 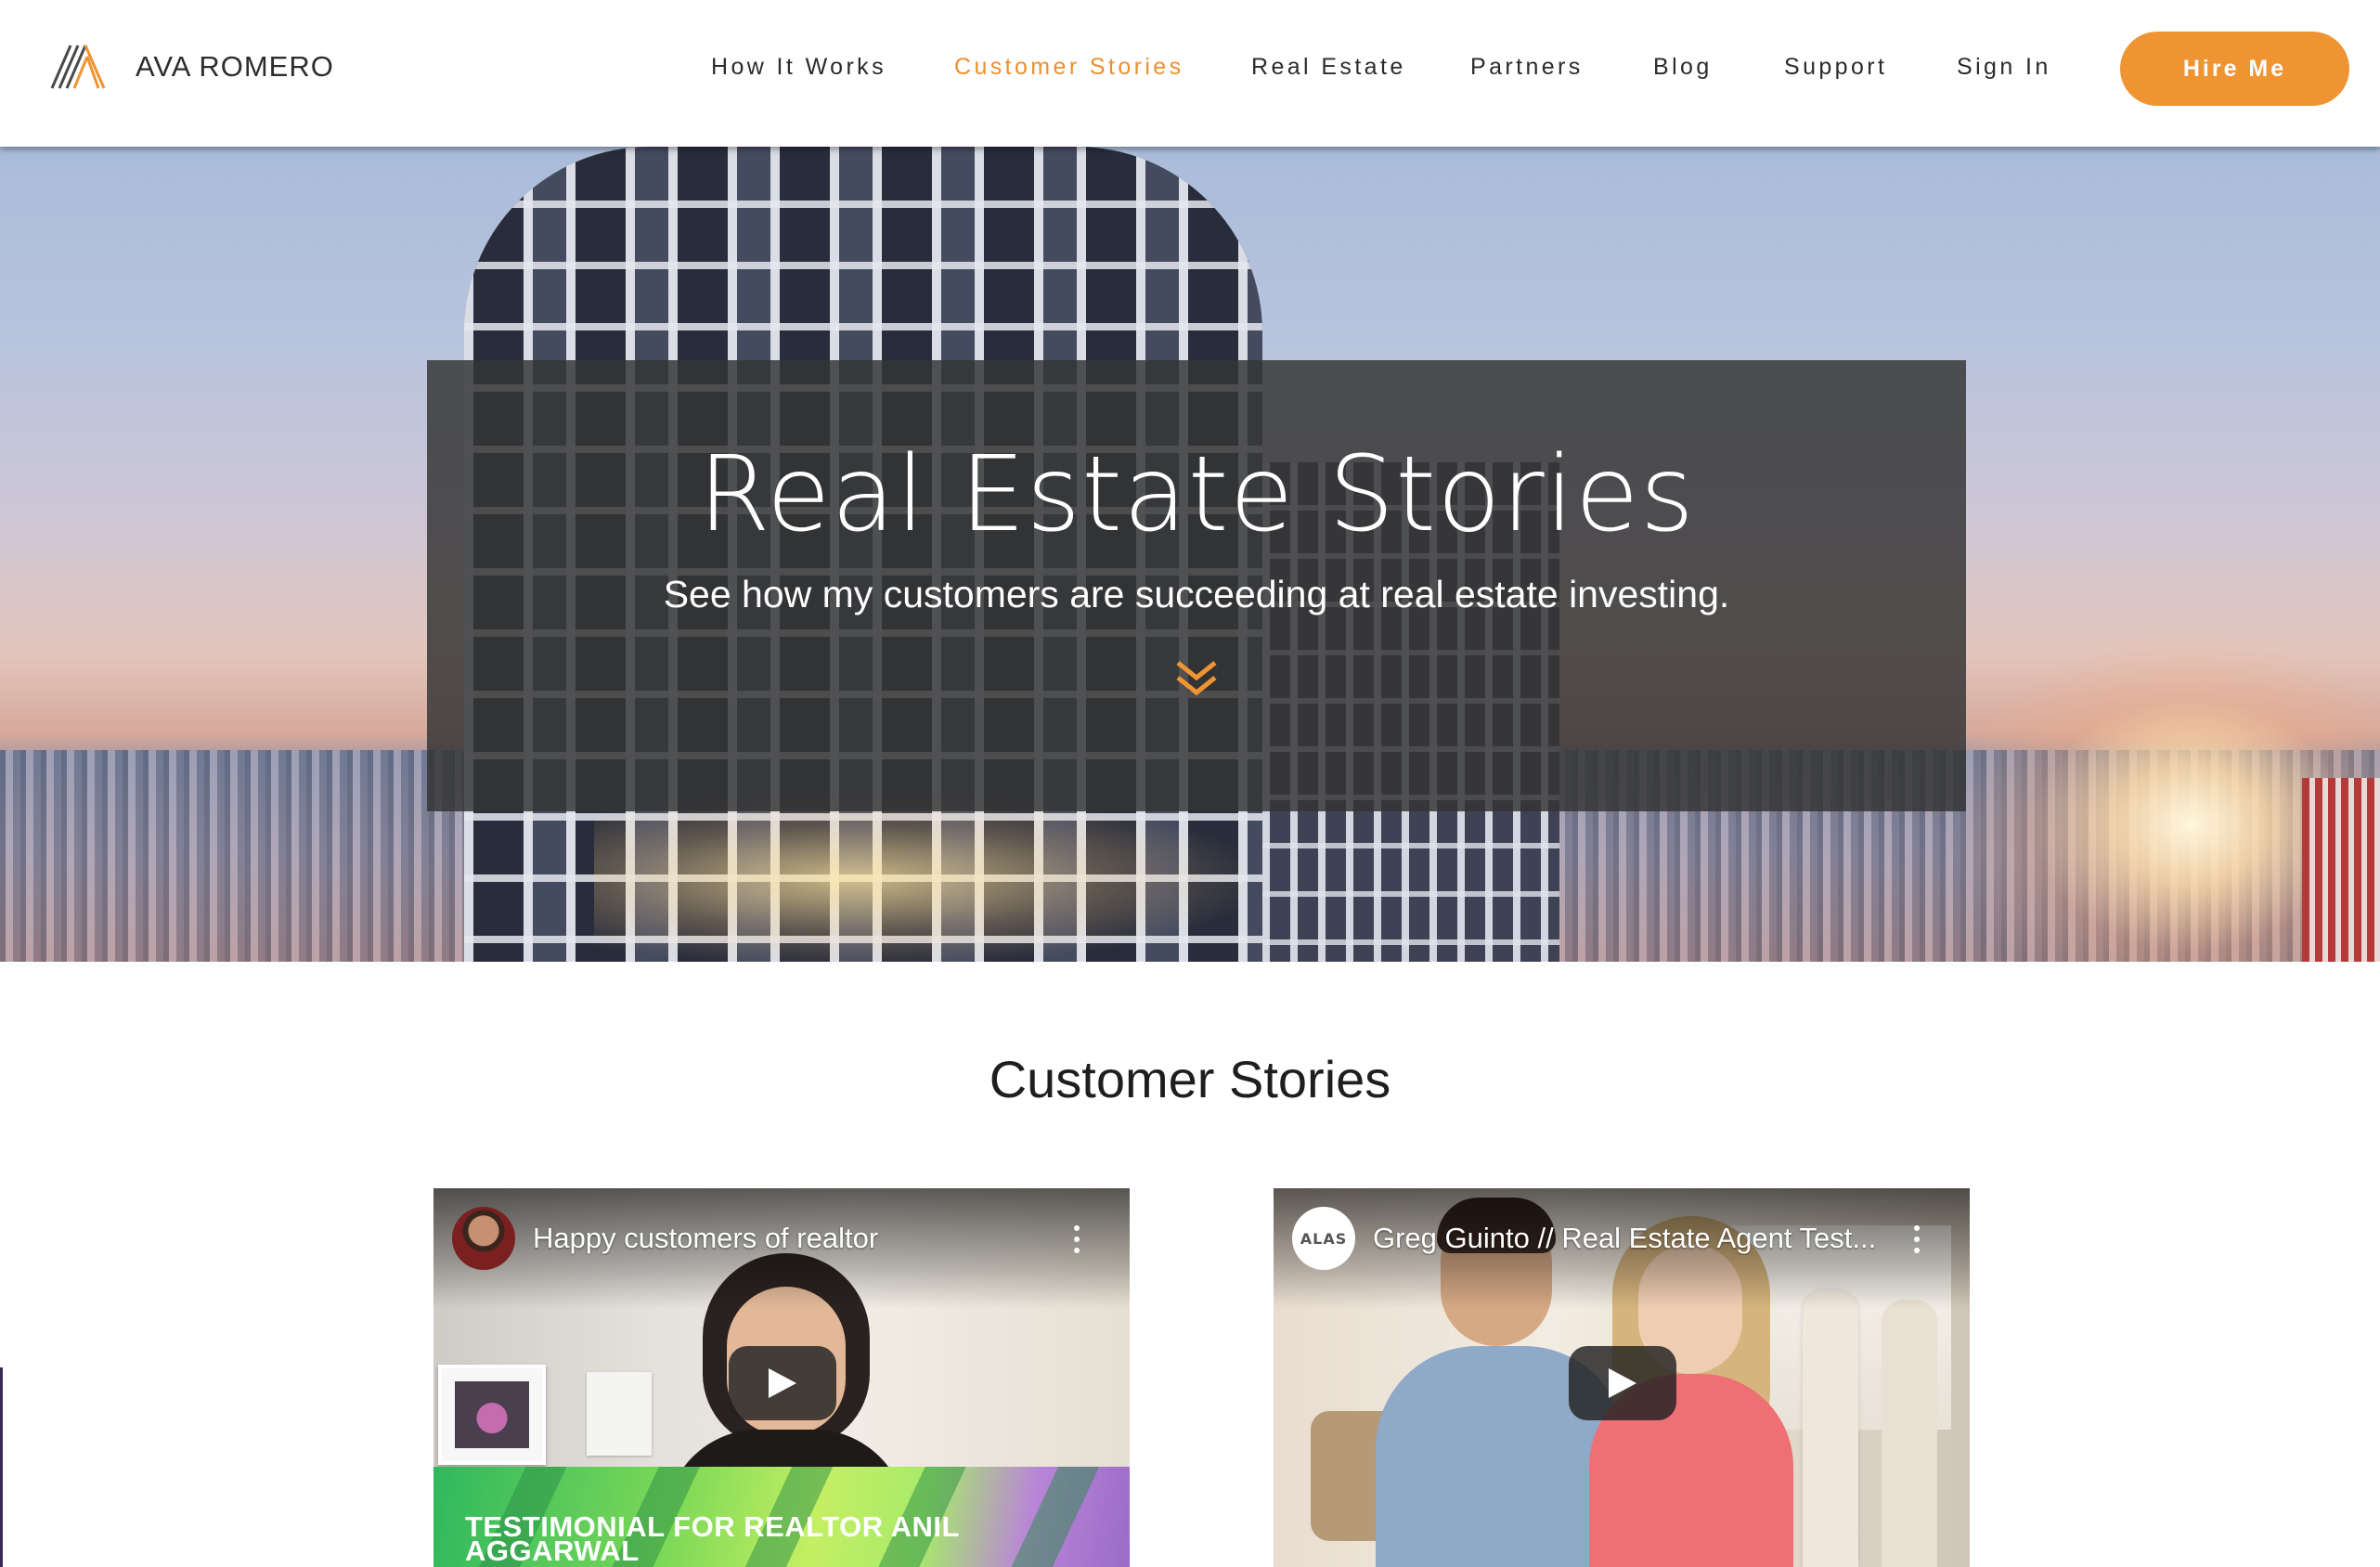 What do you see at coordinates (2341, 870) in the screenshot?
I see `hero-distant-tower` at bounding box center [2341, 870].